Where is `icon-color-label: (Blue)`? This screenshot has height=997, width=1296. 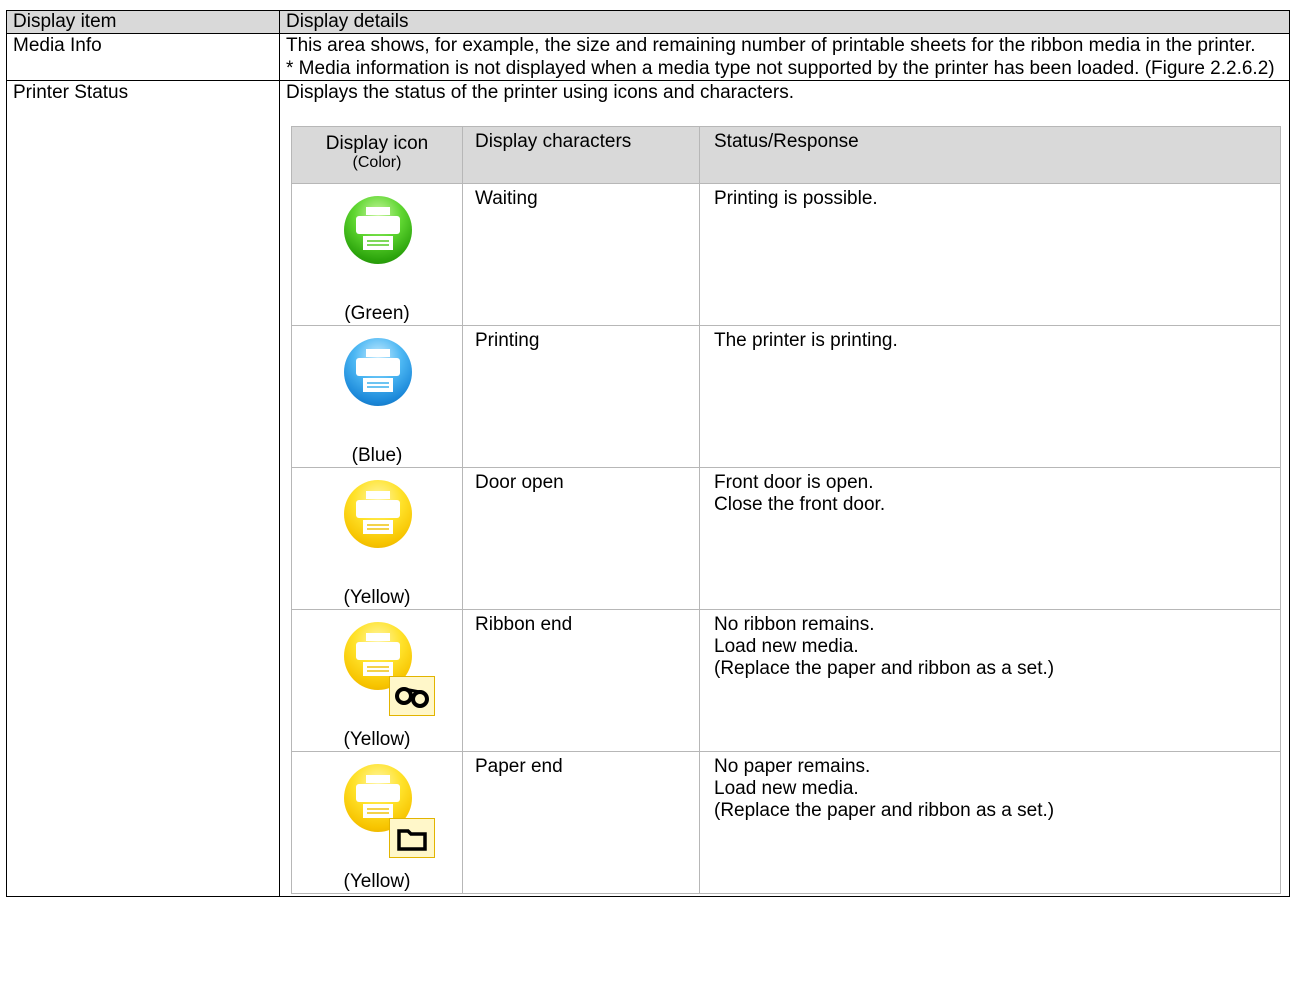 icon-color-label: (Blue) is located at coordinates (377, 455).